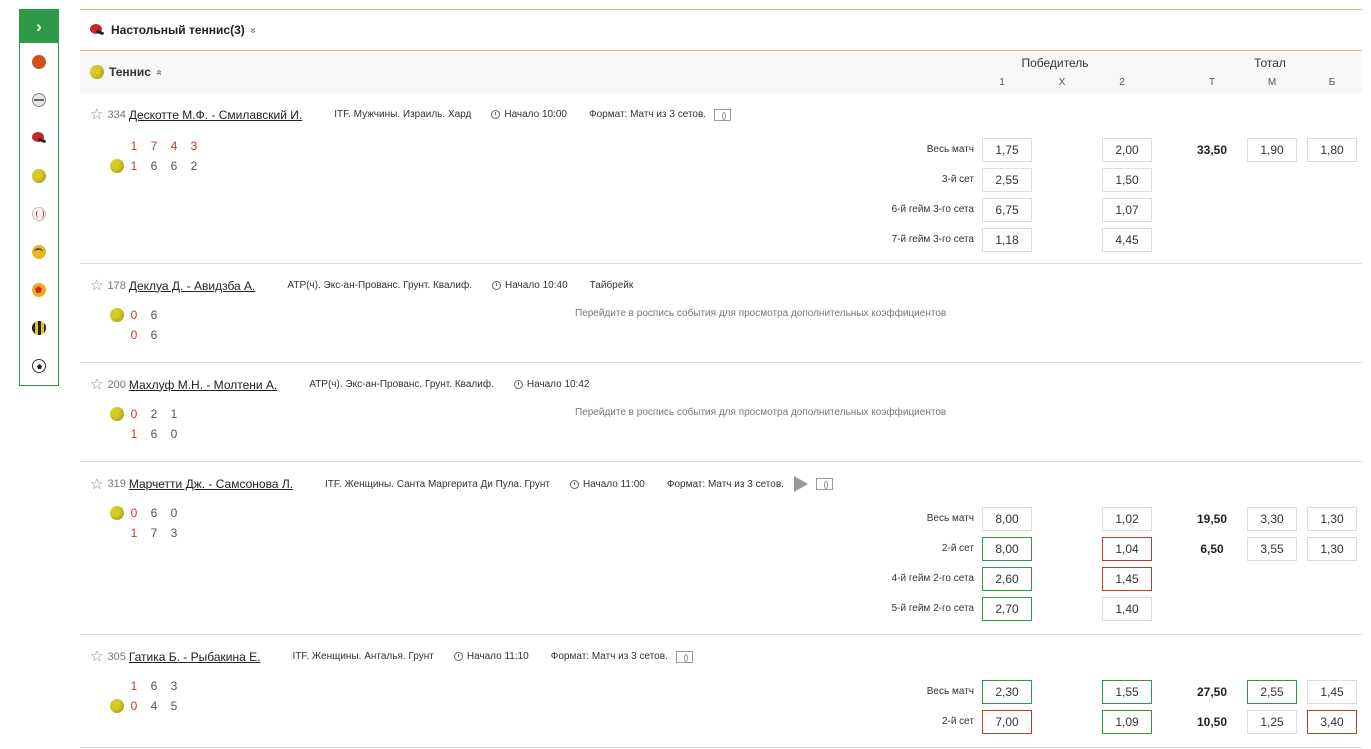 The height and width of the screenshot is (749, 1371). I want to click on event-start-time: Начало 10:42, so click(558, 384).